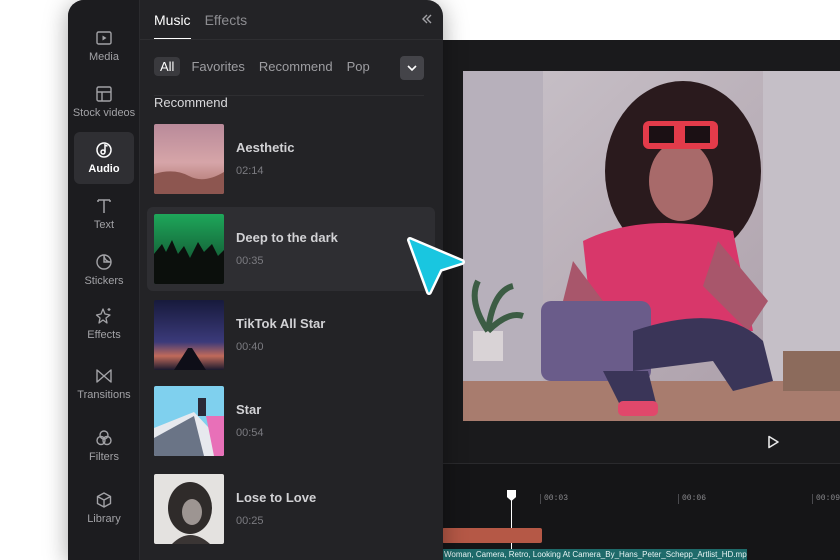 This screenshot has height=560, width=840. What do you see at coordinates (104, 57) in the screenshot?
I see `sidebar-item-label: Media` at bounding box center [104, 57].